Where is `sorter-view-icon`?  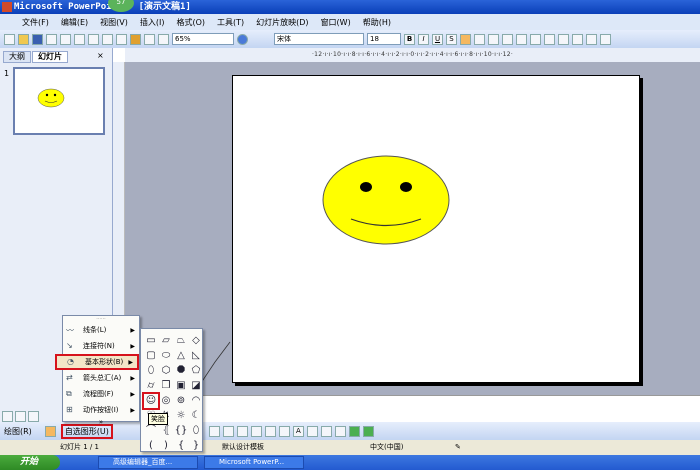
sorter-view-icon is located at coordinates (20, 416).